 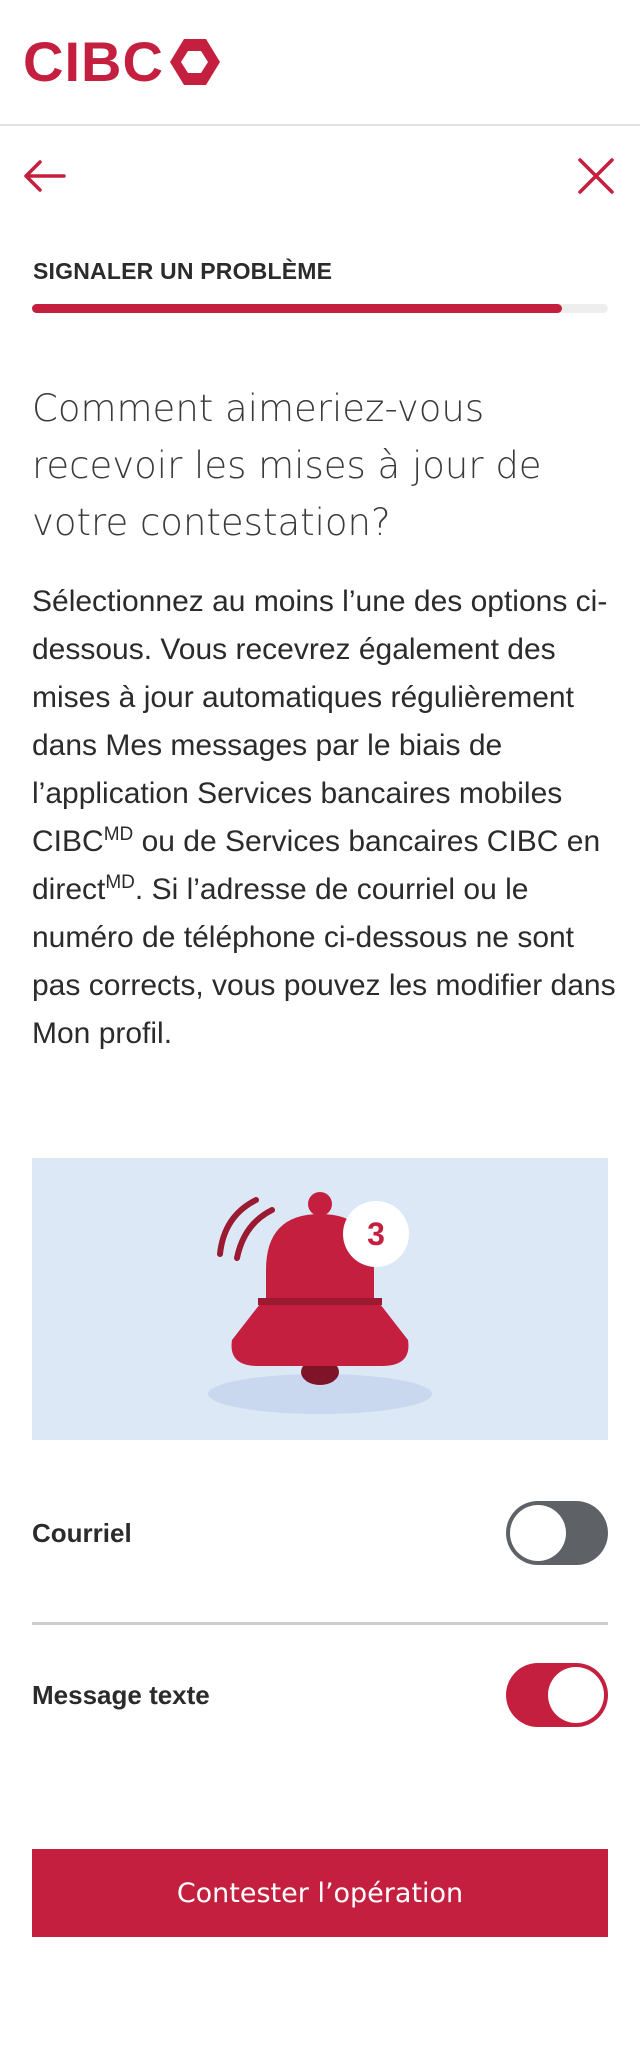 What do you see at coordinates (194, 62) in the screenshot?
I see `cibc-diamond-logo-icon` at bounding box center [194, 62].